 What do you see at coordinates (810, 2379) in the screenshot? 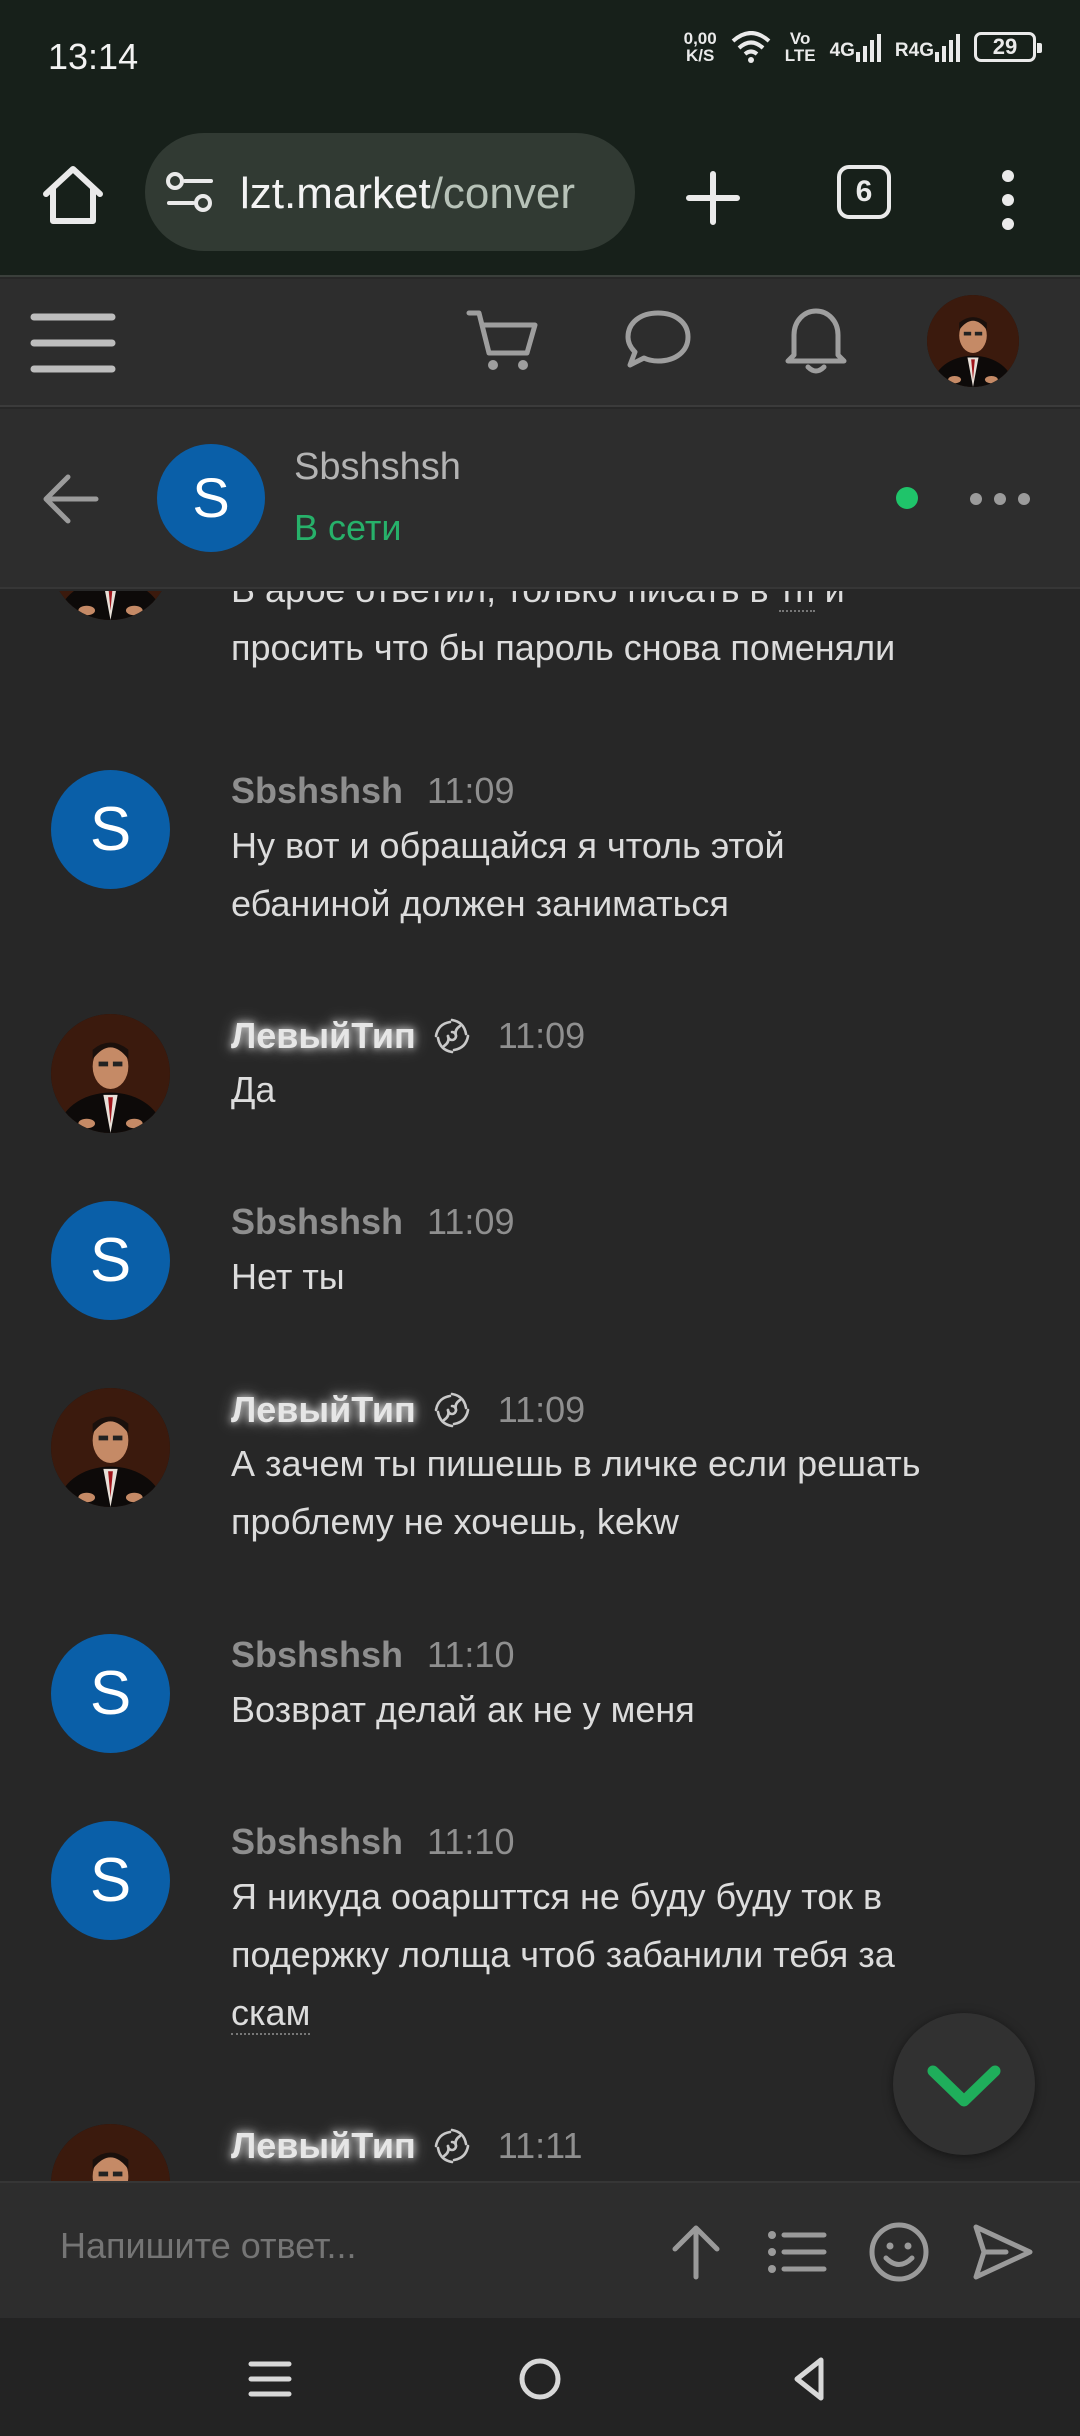
I see `back-triangle-icon` at bounding box center [810, 2379].